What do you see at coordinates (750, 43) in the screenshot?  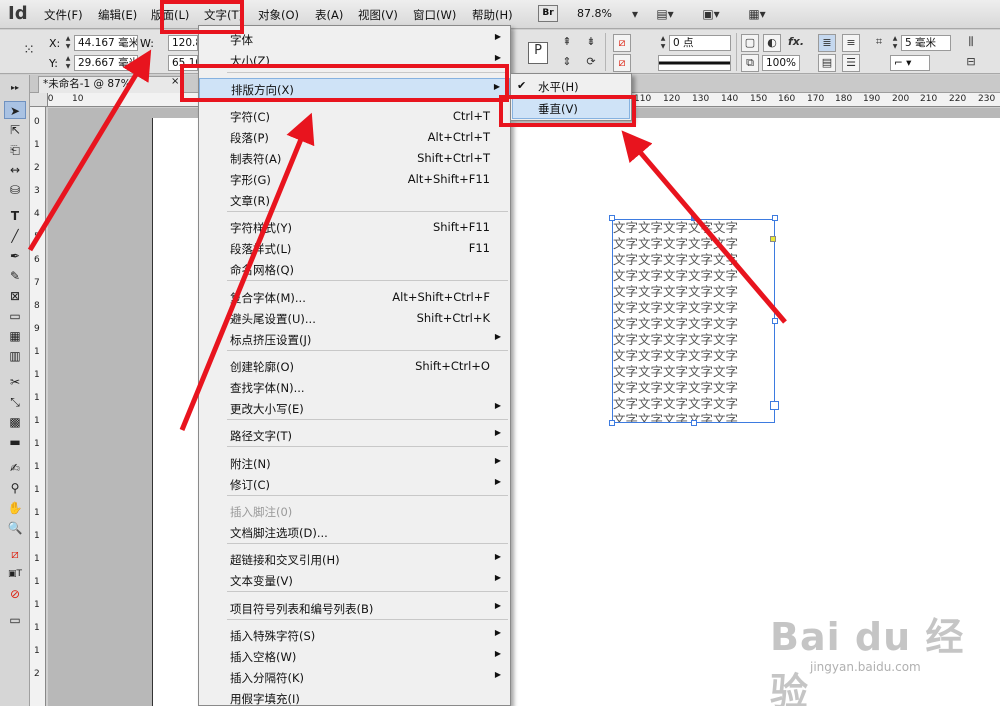 I see `drop-shadow-icon: ▢` at bounding box center [750, 43].